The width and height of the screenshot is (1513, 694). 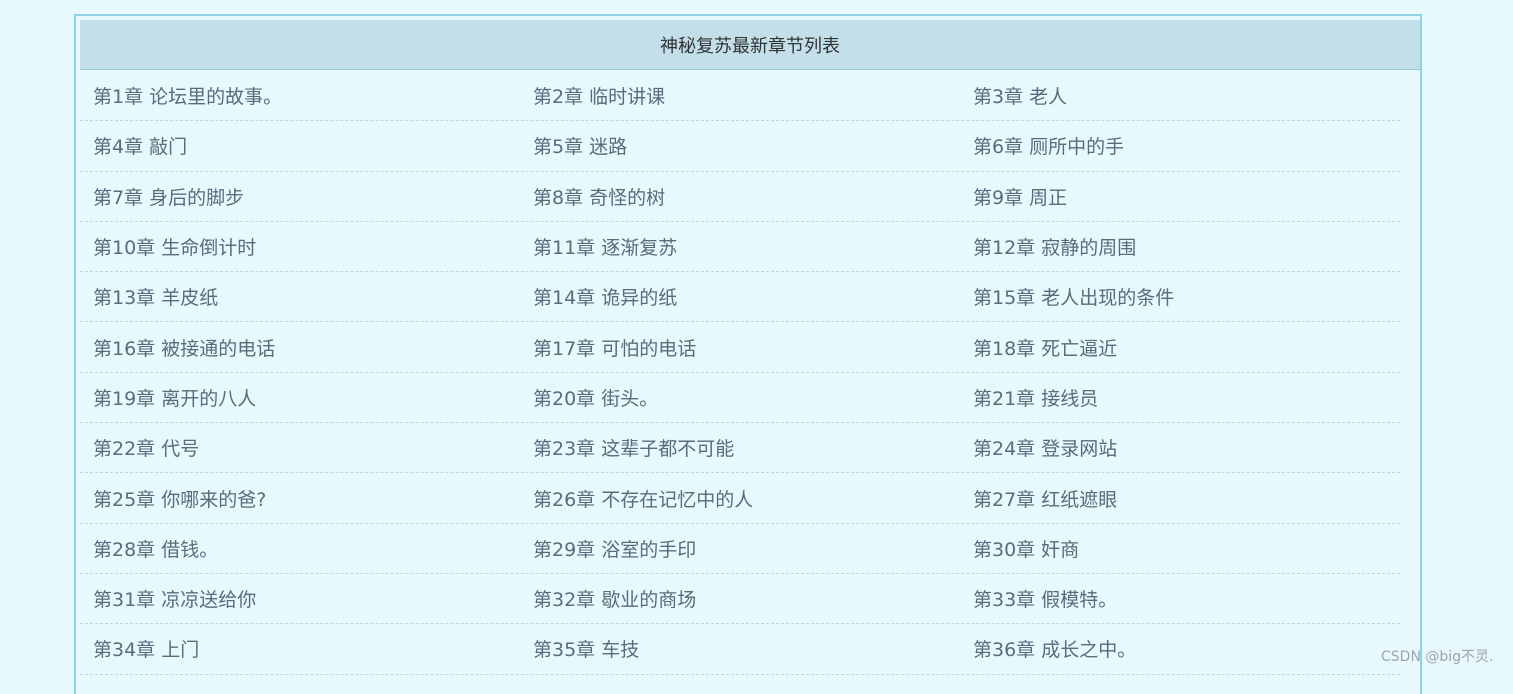 I want to click on chapter-link: 第27章 红纸遮眼, so click(x=1180, y=497).